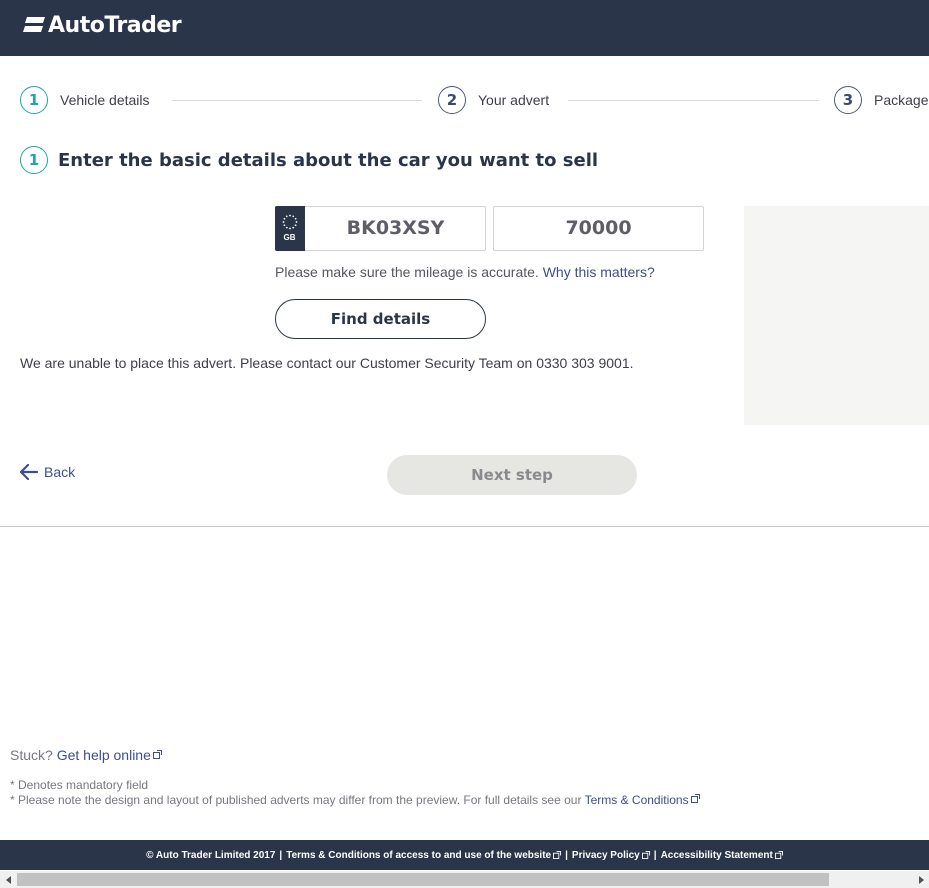 Image resolution: width=929 pixels, height=888 pixels. Describe the element at coordinates (289, 237) in the screenshot. I see `country-code: GB` at that location.